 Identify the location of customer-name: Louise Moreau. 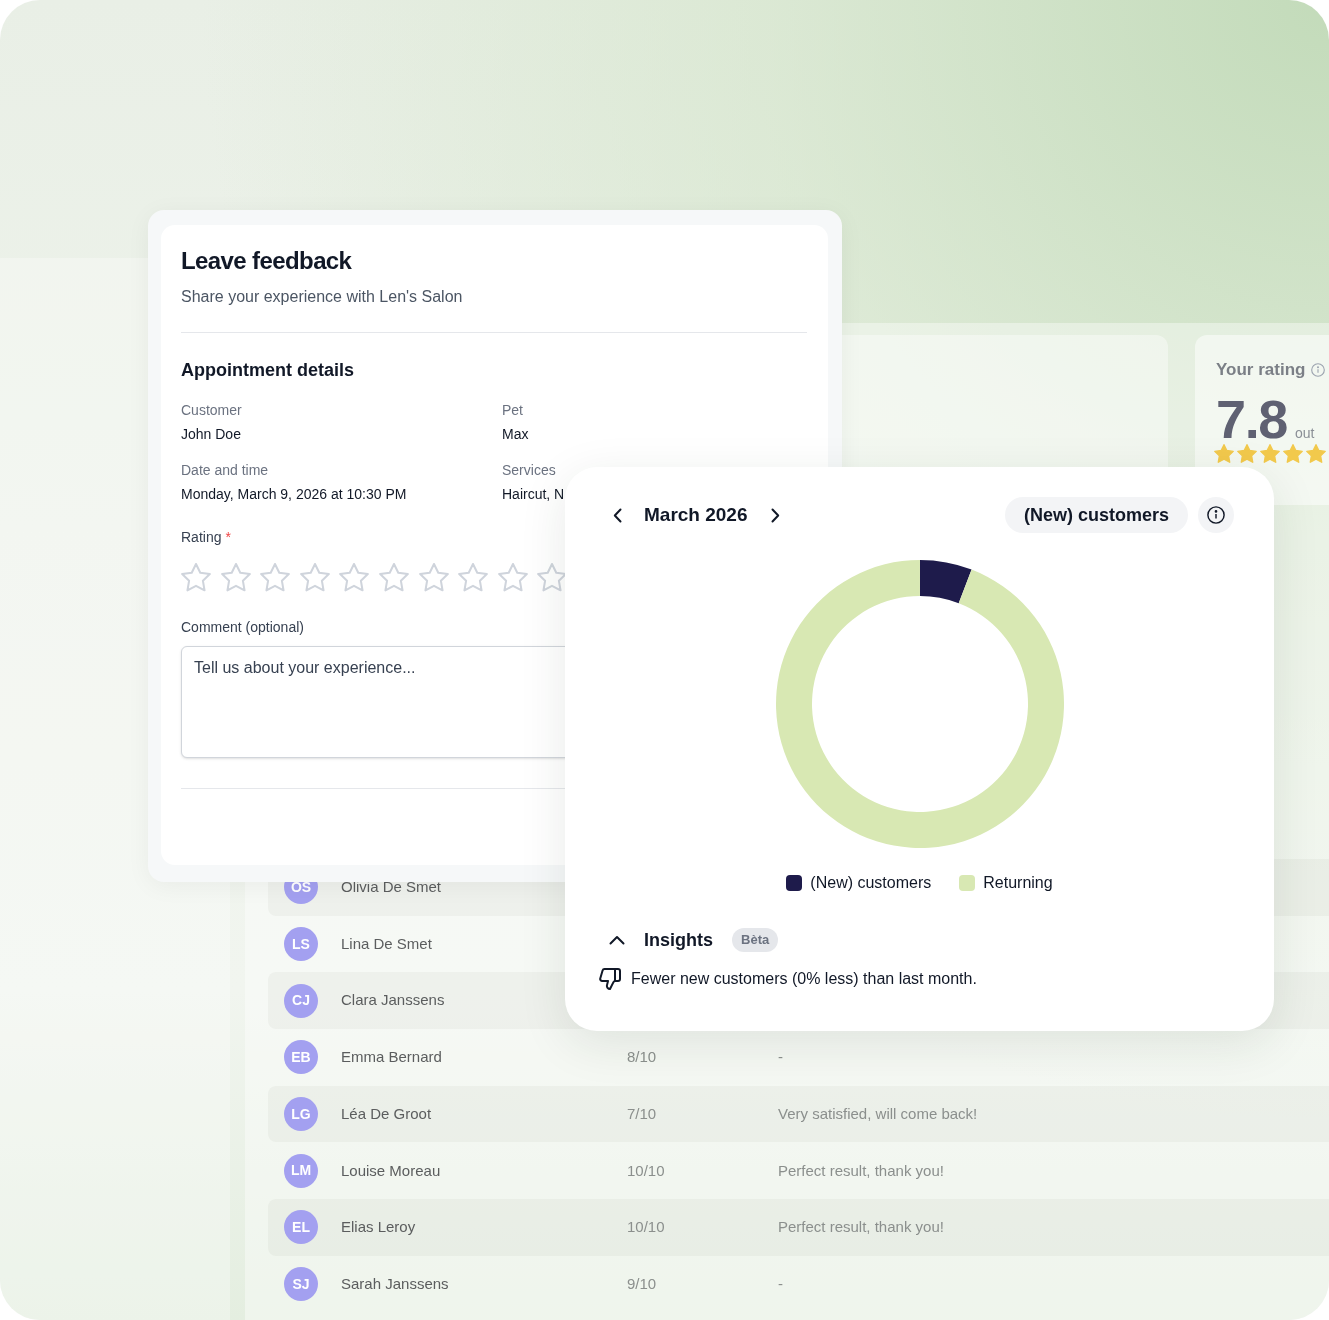
(391, 1170).